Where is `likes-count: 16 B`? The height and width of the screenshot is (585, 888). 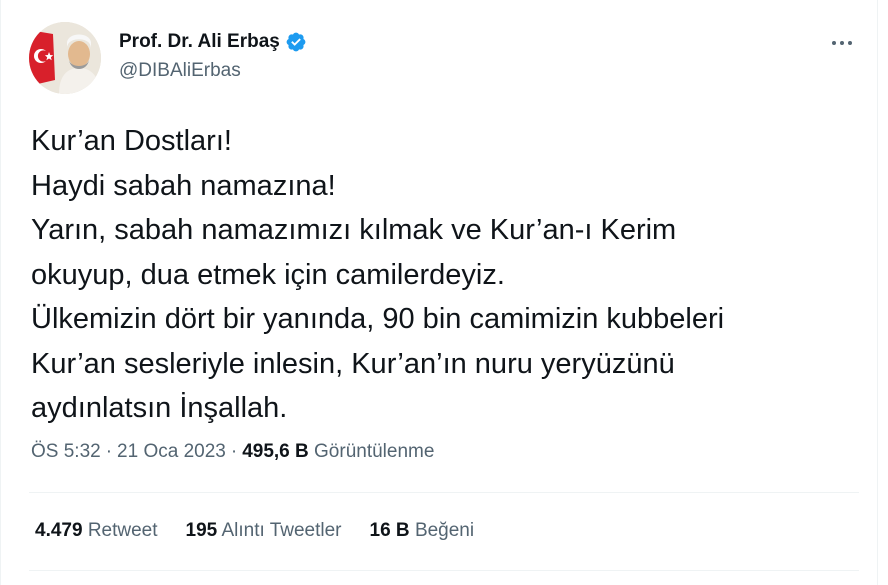
likes-count: 16 B is located at coordinates (389, 530).